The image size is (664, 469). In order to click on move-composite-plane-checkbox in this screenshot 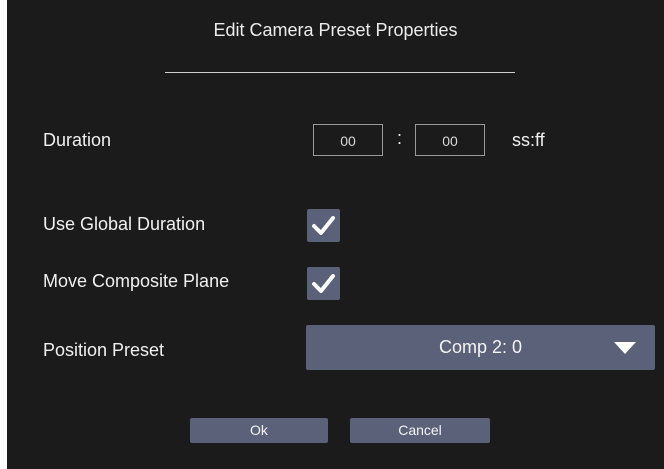, I will do `click(323, 283)`.